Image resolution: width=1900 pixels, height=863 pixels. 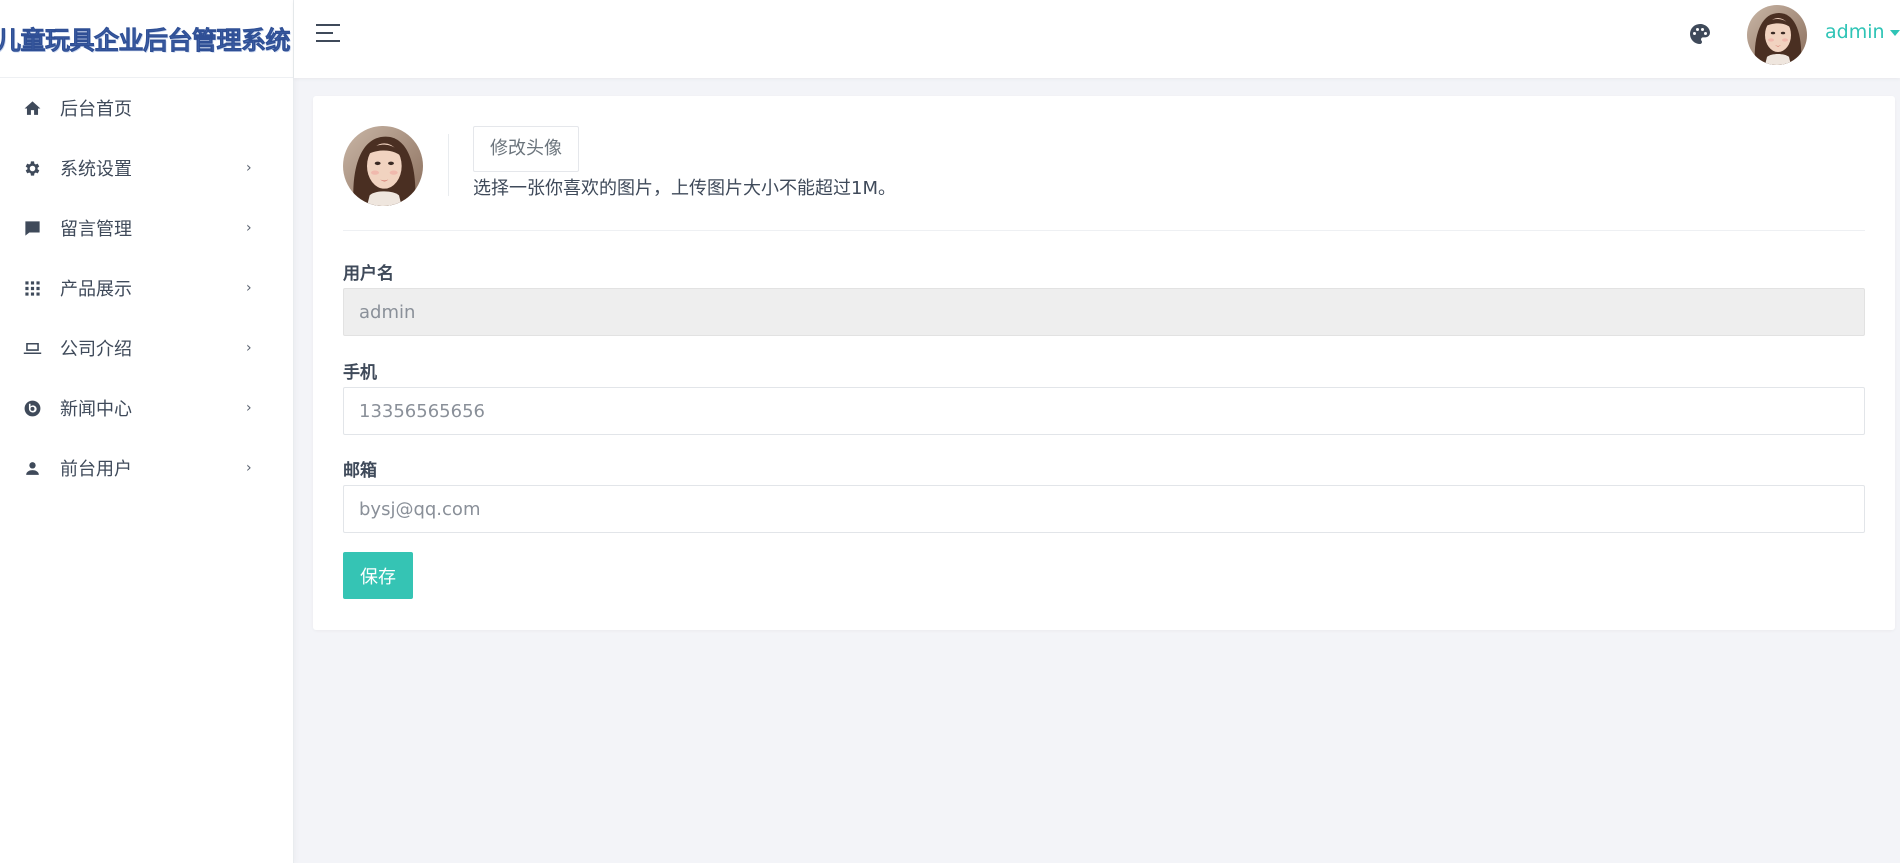 What do you see at coordinates (1855, 32) in the screenshot?
I see `username: admin` at bounding box center [1855, 32].